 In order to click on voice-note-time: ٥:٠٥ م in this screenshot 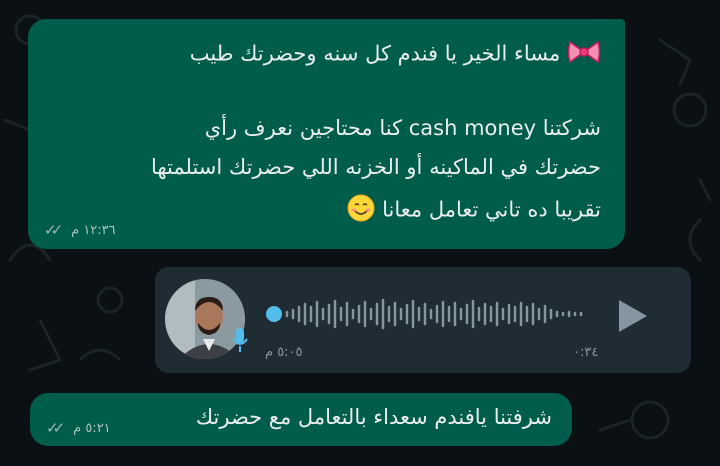, I will do `click(284, 352)`.